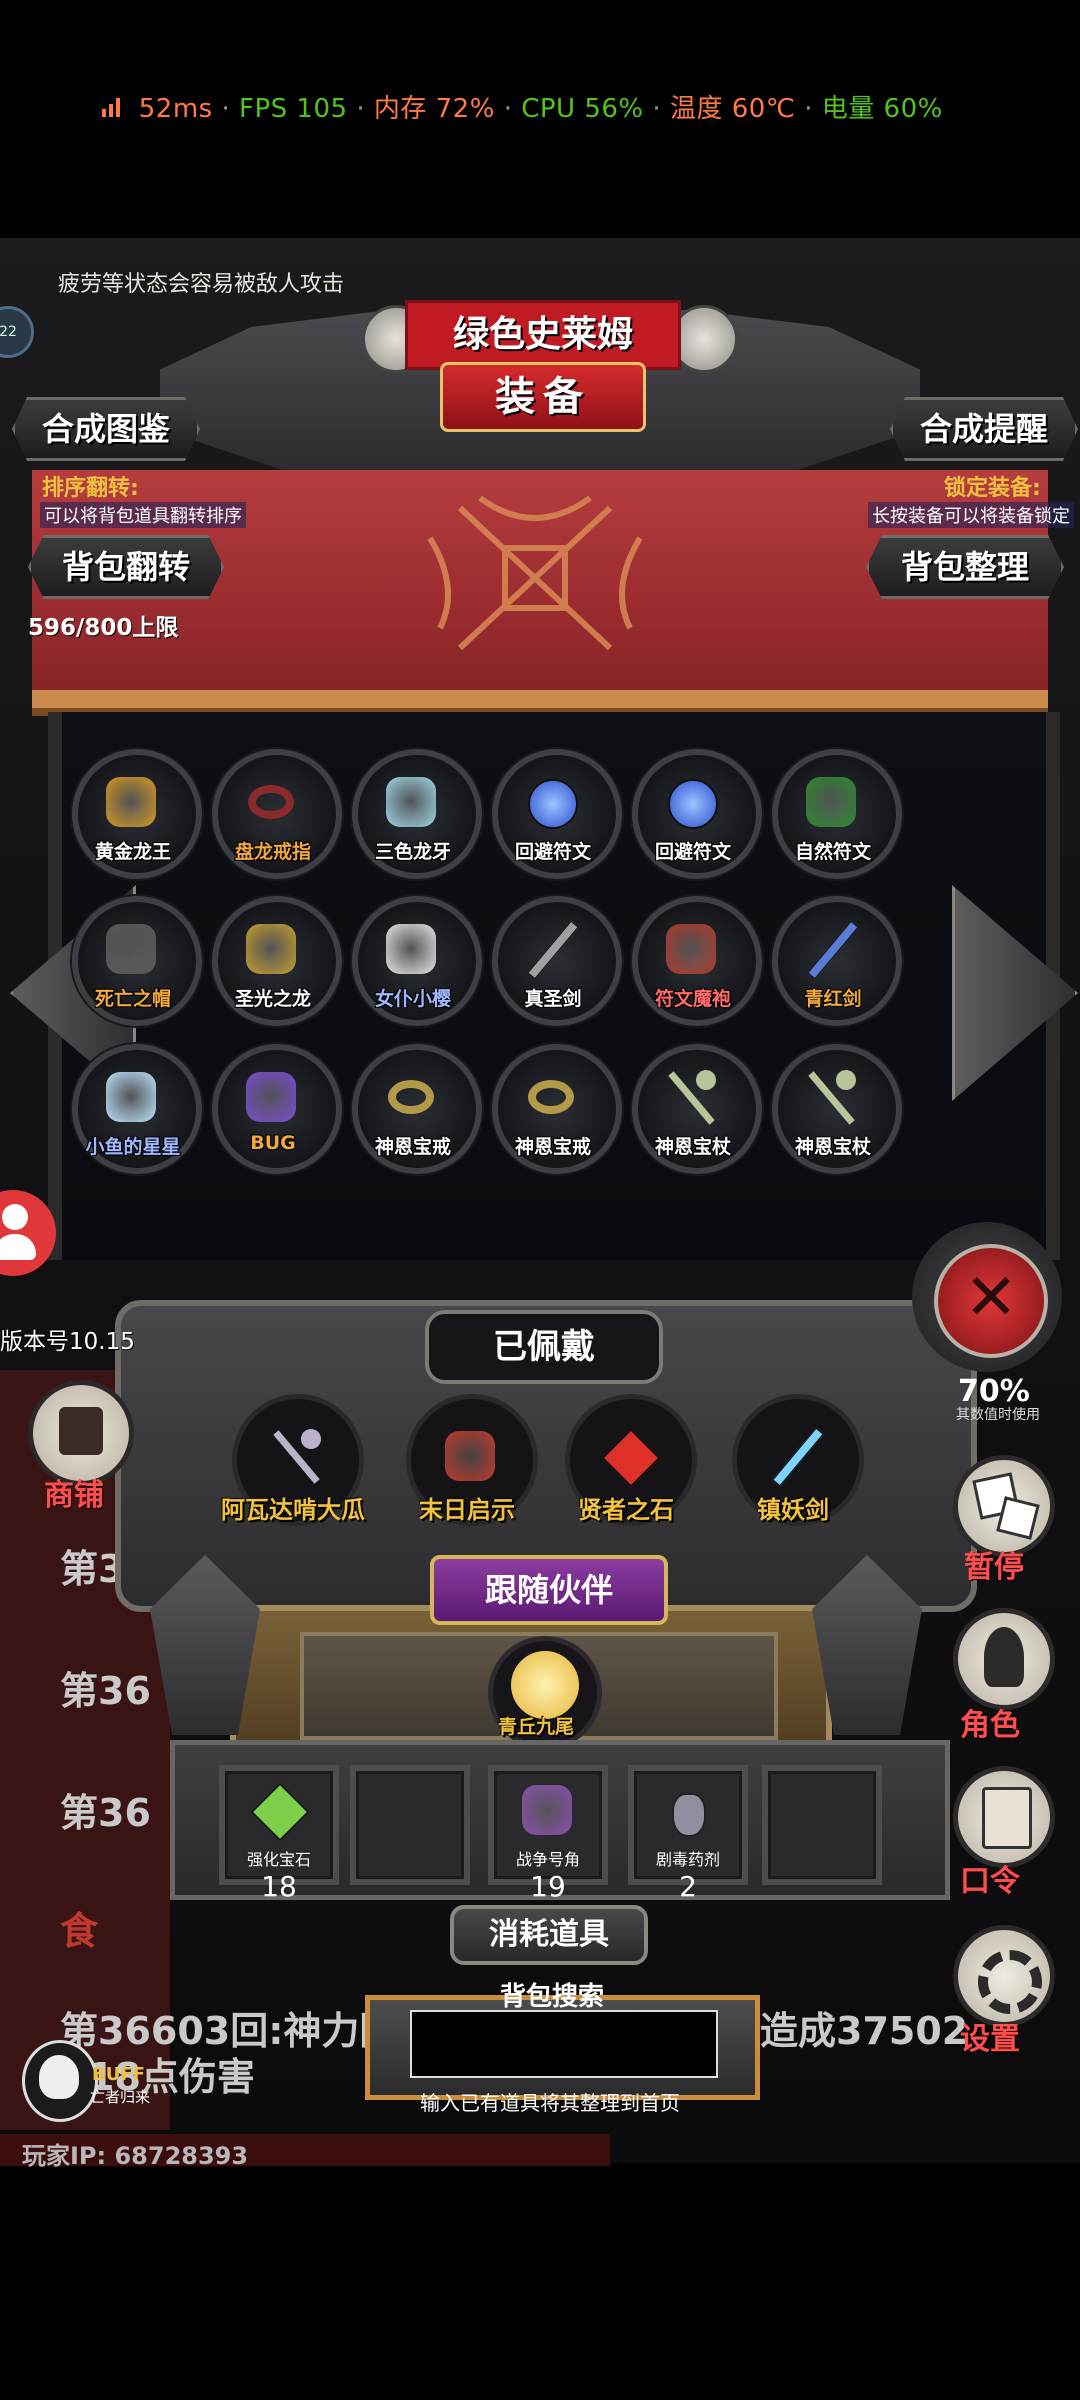 This screenshot has width=1080, height=2400. Describe the element at coordinates (272, 852) in the screenshot. I see `item-name: 盘龙戒指` at that location.